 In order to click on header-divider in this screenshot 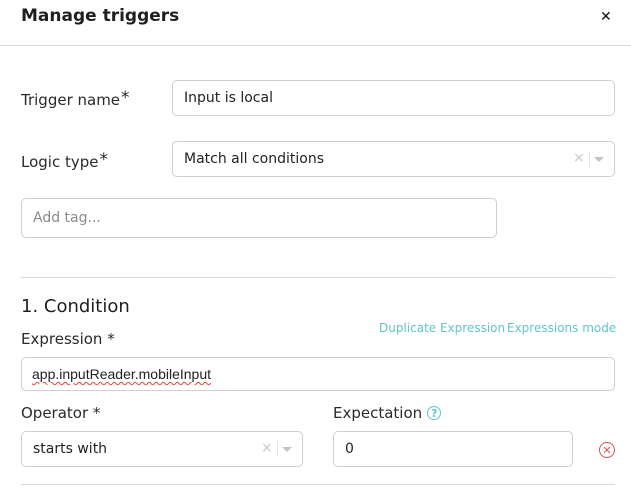, I will do `click(315, 45)`.